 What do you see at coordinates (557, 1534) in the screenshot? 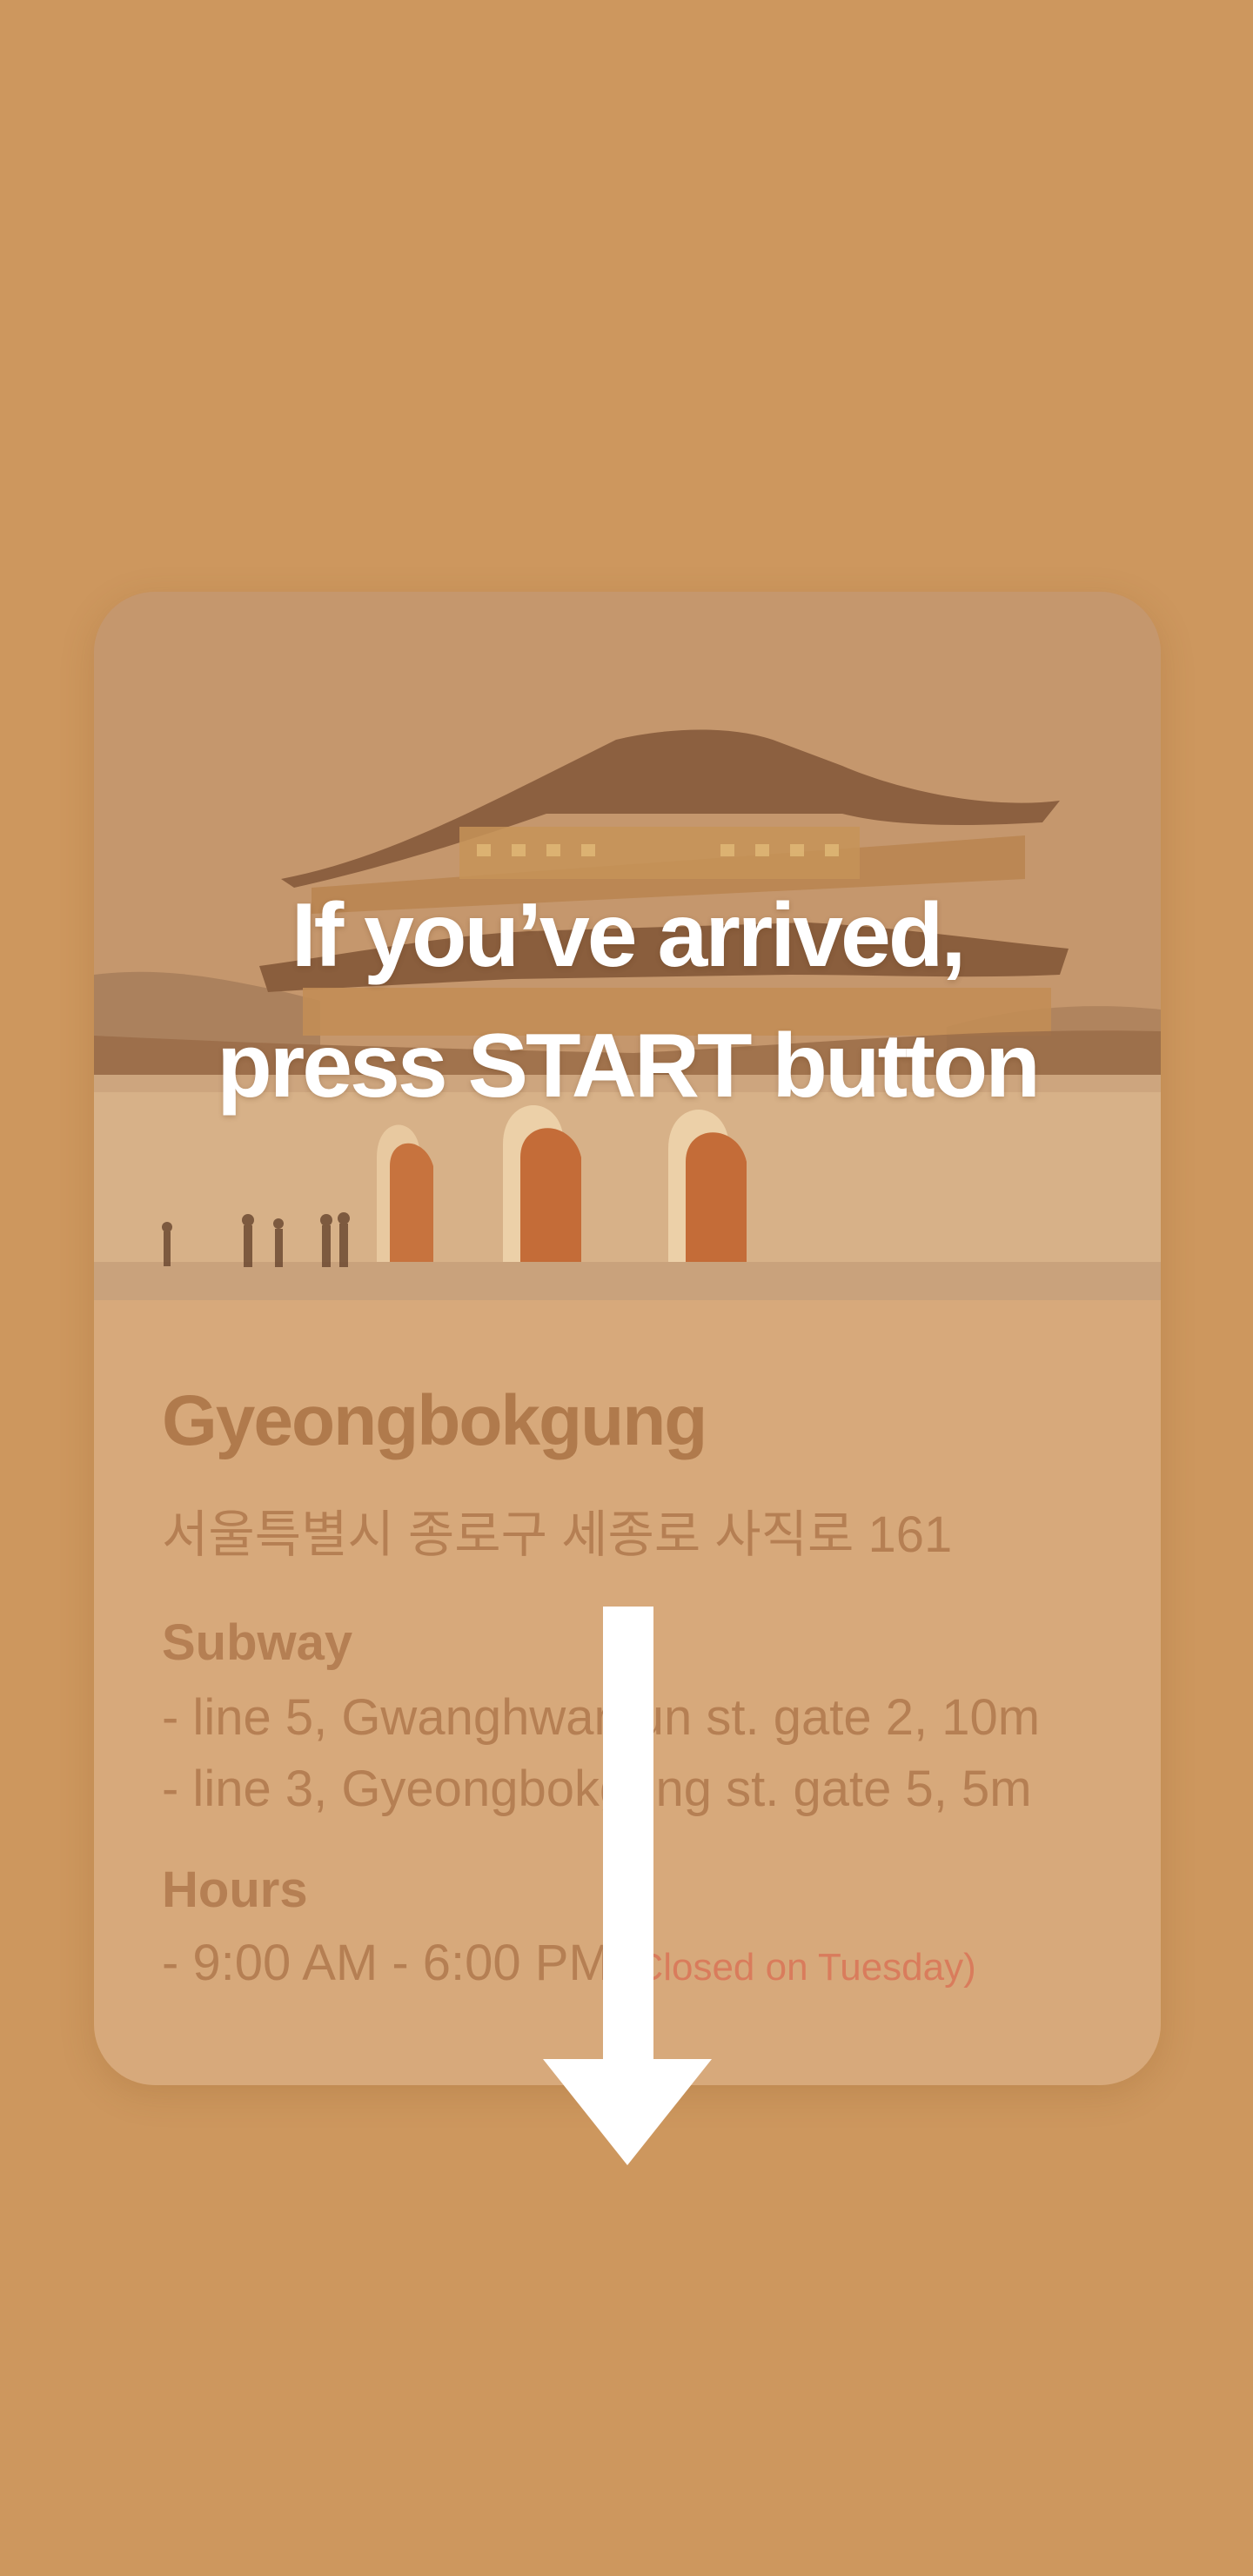
I see `place-address: 서울특별시 종로구 세종로 사직로 161` at bounding box center [557, 1534].